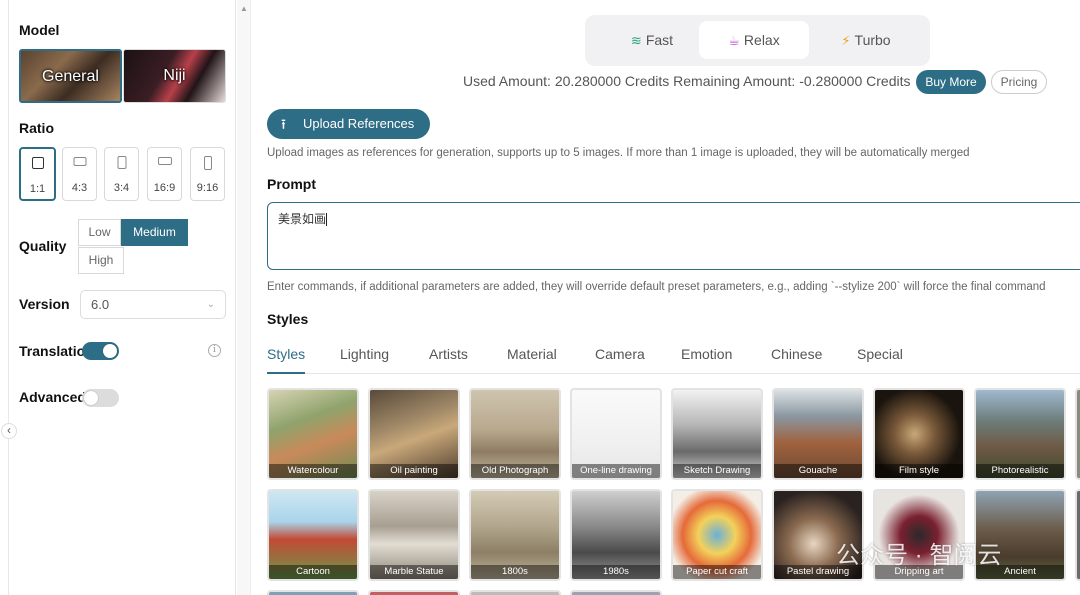 The width and height of the screenshot is (1080, 595). What do you see at coordinates (39, 30) in the screenshot?
I see `model-label: Model` at bounding box center [39, 30].